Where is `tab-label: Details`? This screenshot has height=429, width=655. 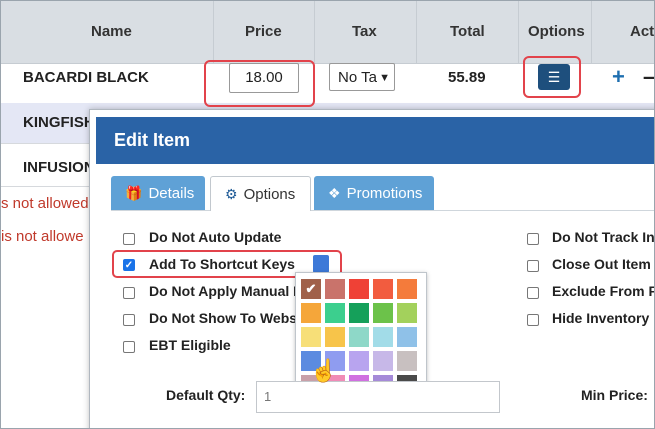 tab-label: Details is located at coordinates (171, 193).